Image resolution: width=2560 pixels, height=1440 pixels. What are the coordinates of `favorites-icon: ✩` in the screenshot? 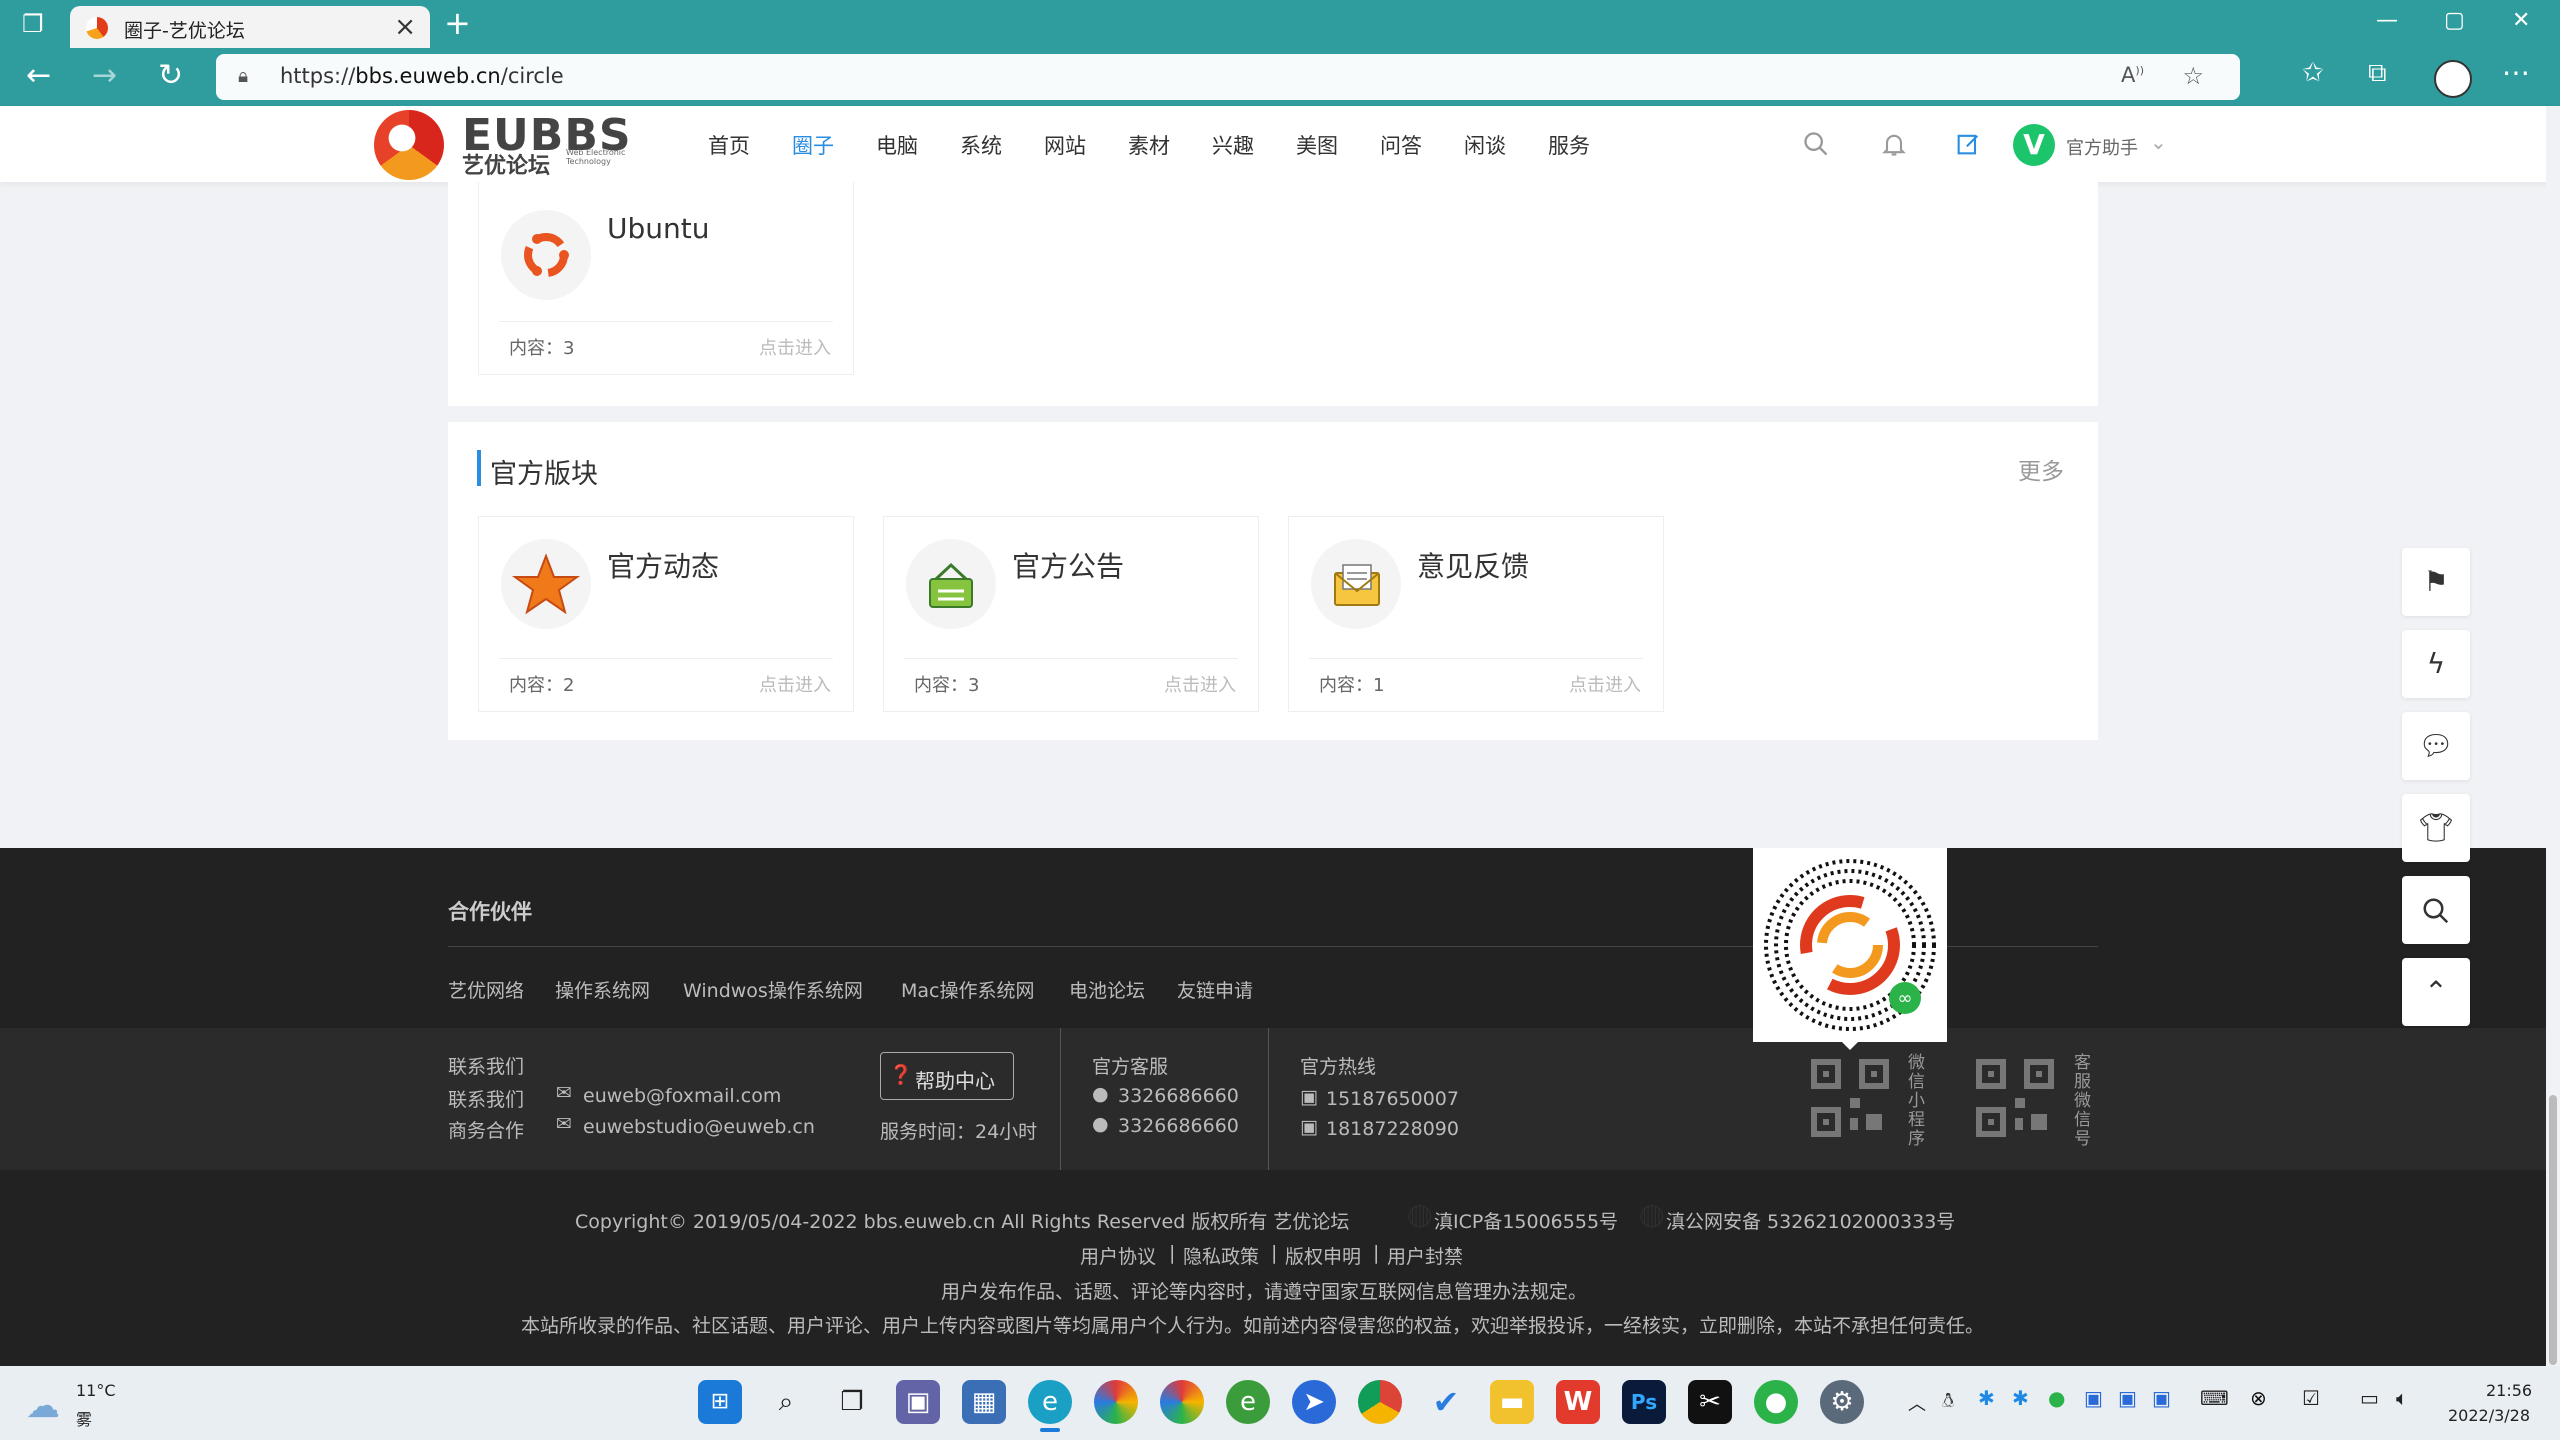 It's located at (2313, 73).